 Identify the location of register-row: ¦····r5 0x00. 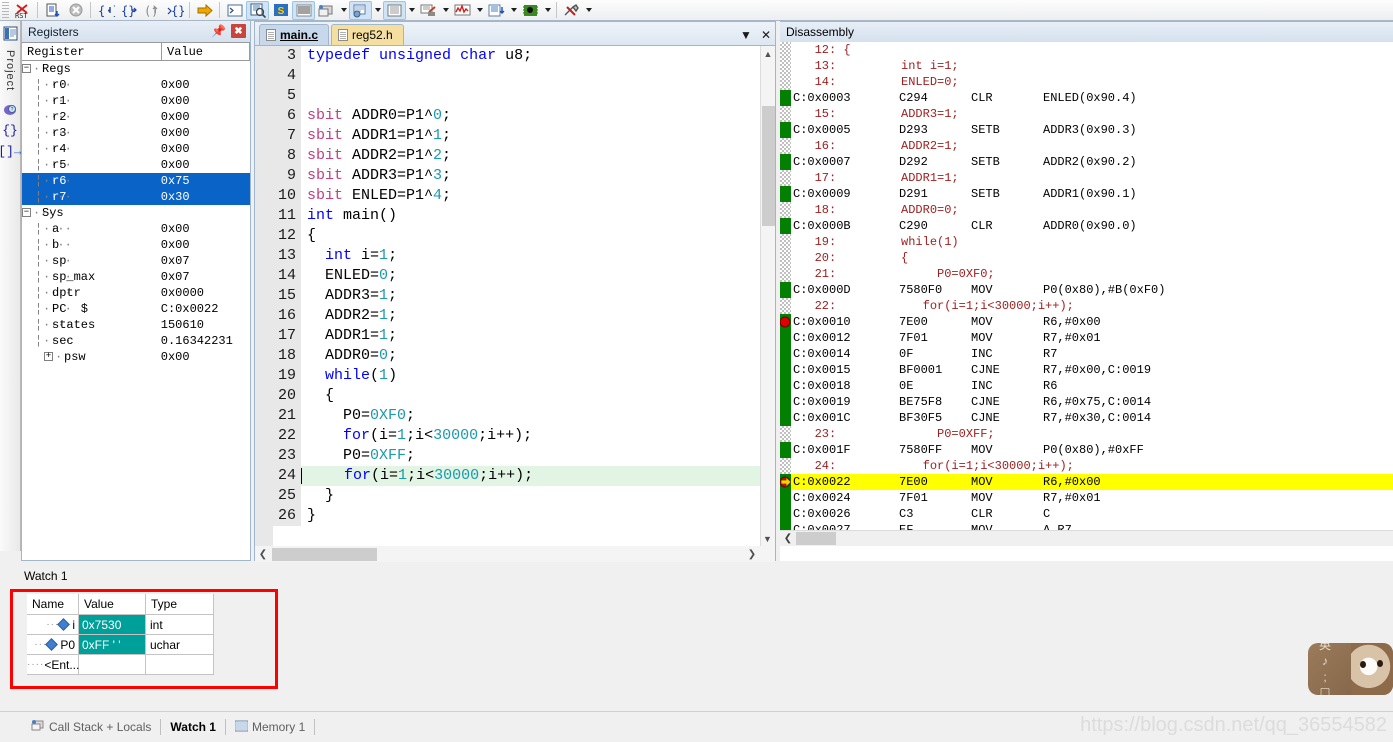
(136, 165).